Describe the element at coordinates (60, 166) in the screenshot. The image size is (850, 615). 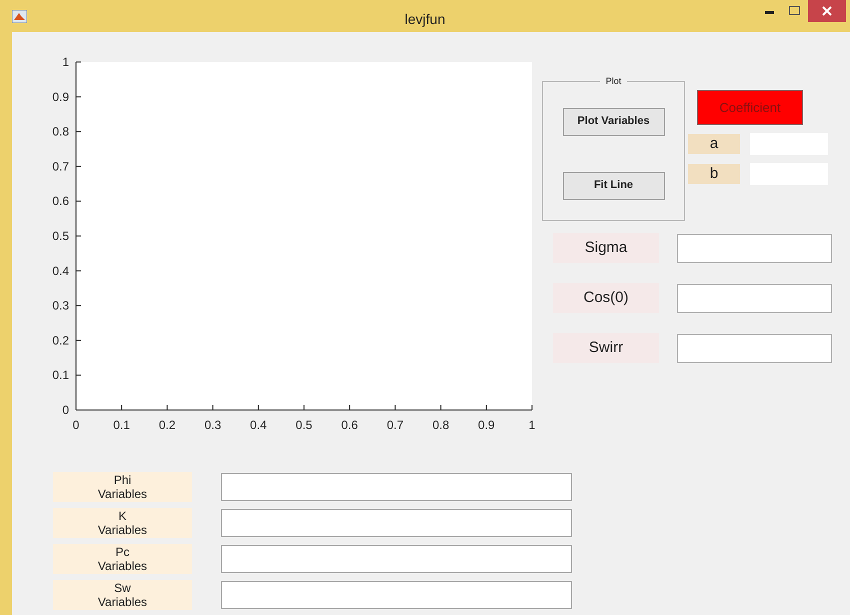
I see `y-tick-label: 0.7` at that location.